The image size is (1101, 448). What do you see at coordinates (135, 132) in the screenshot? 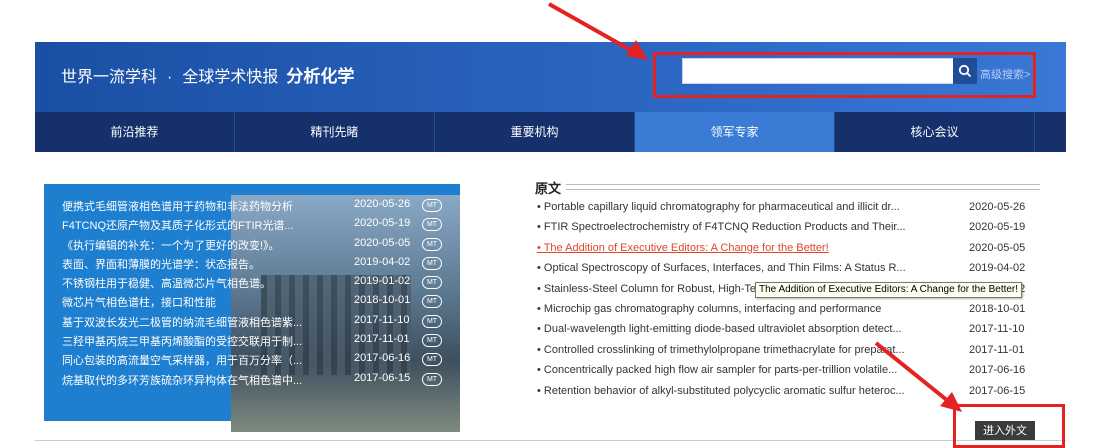
I see `nav-item-frontier: 前沿推荐` at bounding box center [135, 132].